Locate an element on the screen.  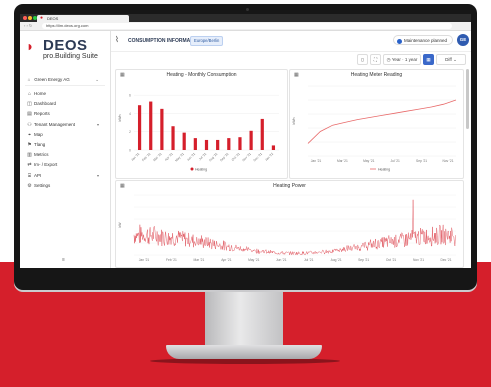
y-axis-label: kWh is located at coordinates (120, 117).